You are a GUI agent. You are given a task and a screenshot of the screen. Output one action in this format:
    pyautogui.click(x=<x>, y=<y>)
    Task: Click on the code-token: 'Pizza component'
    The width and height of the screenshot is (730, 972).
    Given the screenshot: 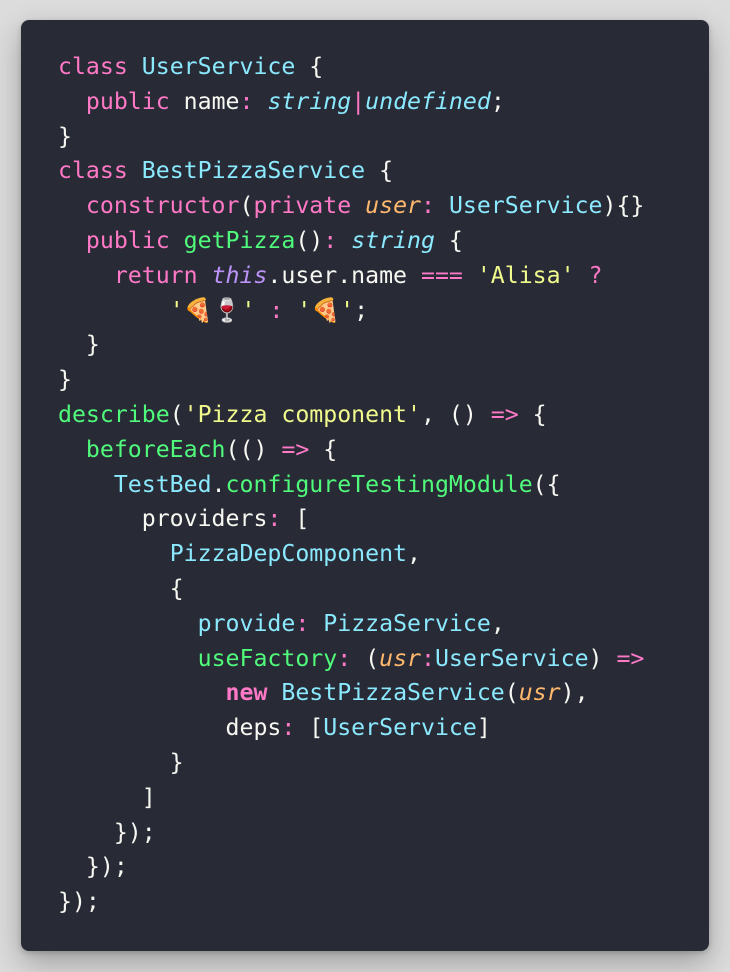 What is the action you would take?
    pyautogui.click(x=302, y=414)
    